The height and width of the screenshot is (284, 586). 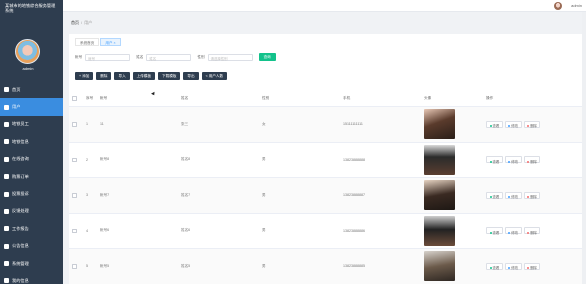 What do you see at coordinates (31, 89) in the screenshot?
I see `sidebar-item-home: 首页` at bounding box center [31, 89].